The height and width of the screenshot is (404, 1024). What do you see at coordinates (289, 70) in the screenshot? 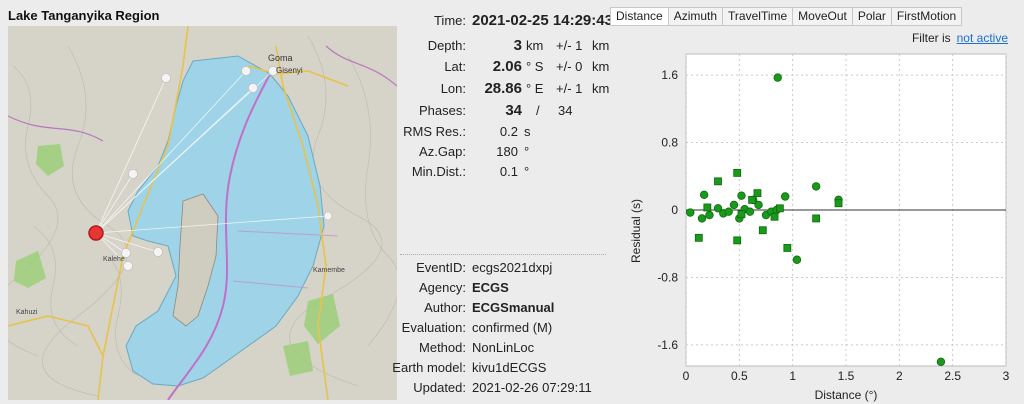
I see `place-label-gisenyi: Gisenyi` at bounding box center [289, 70].